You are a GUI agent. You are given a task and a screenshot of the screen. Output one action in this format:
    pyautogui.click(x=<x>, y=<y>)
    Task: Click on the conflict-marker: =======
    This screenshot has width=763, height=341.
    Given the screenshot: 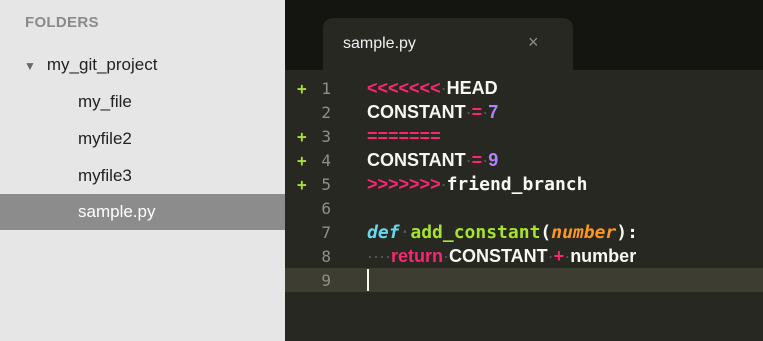 What is the action you would take?
    pyautogui.click(x=404, y=135)
    